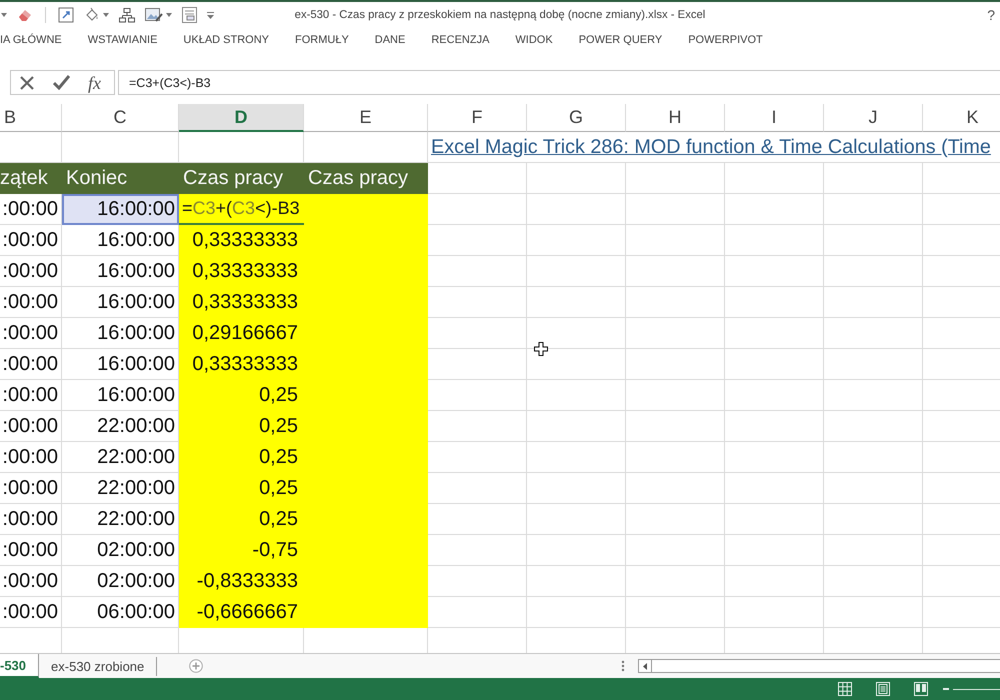 Image resolution: width=1000 pixels, height=700 pixels. What do you see at coordinates (92, 15) in the screenshot?
I see `paint-bucket-icon` at bounding box center [92, 15].